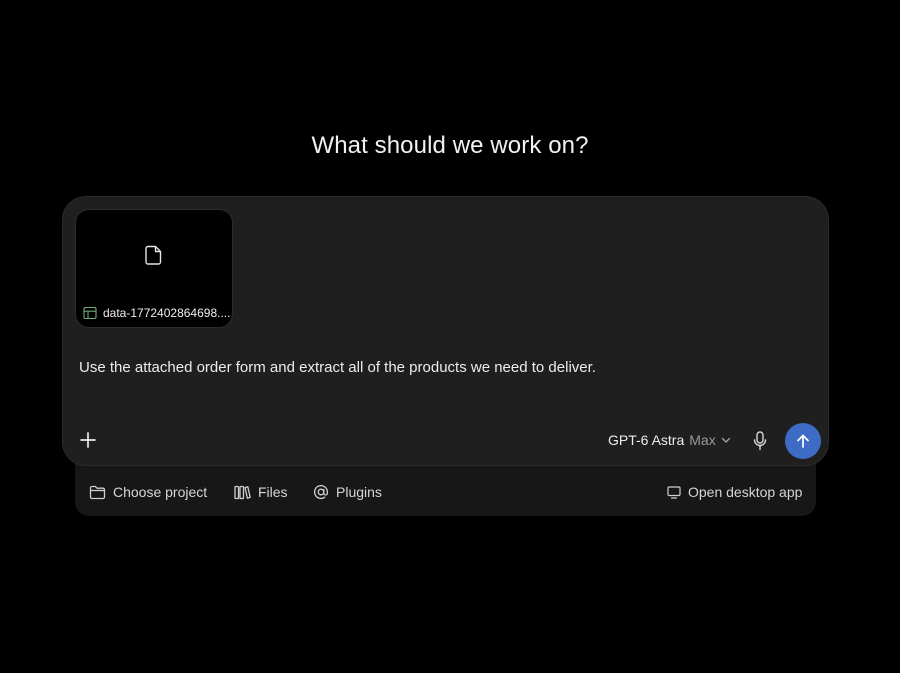 The image size is (900, 673). I want to click on plugins-button: Plugins, so click(347, 492).